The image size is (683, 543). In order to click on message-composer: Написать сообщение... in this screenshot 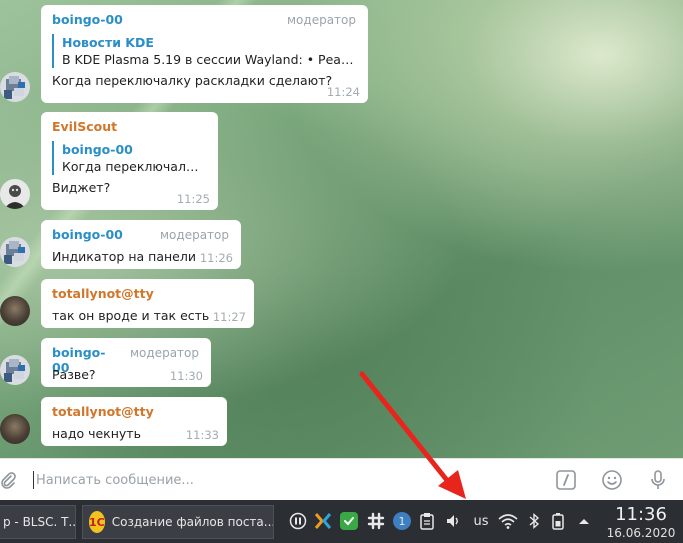, I will do `click(341, 479)`.